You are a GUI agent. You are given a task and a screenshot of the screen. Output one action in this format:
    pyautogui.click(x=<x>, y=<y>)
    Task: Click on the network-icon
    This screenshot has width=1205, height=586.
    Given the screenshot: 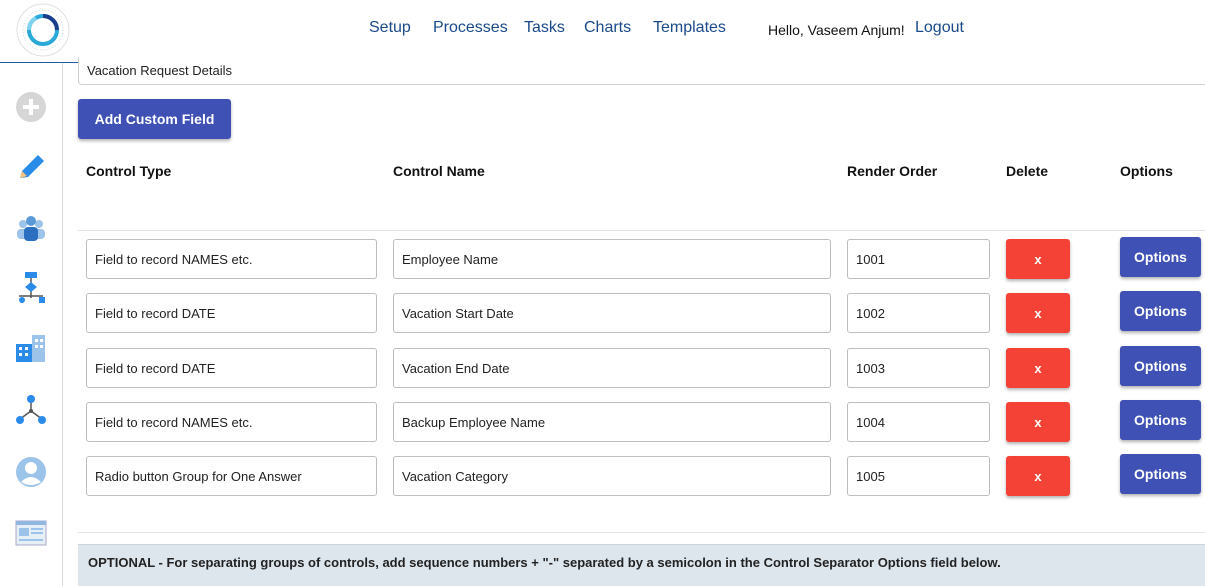 What is the action you would take?
    pyautogui.click(x=31, y=410)
    